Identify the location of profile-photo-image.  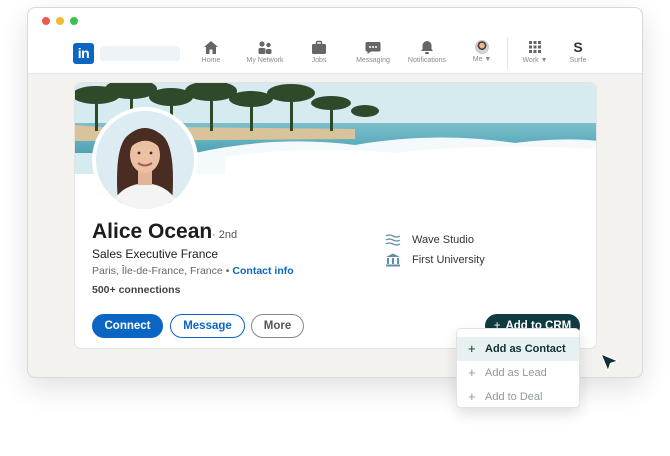
(145, 160).